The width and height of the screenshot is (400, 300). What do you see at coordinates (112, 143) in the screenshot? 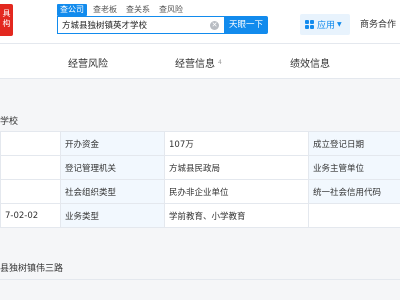
I see `field-label: 开办资金` at bounding box center [112, 143].